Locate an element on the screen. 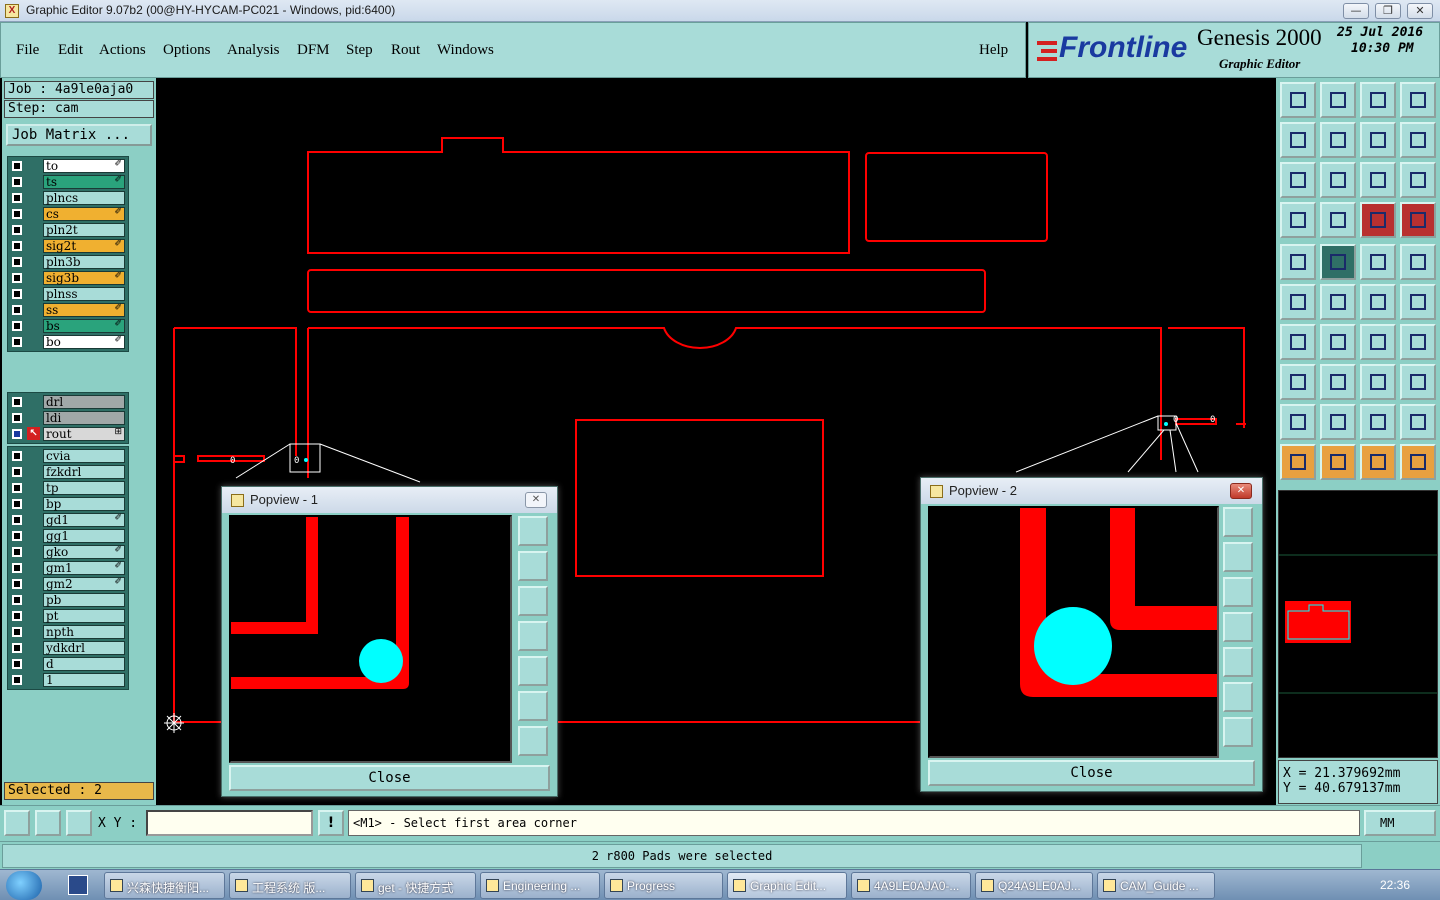 Image resolution: width=1440 pixels, height=900 pixels. measure-icon is located at coordinates (1378, 382).